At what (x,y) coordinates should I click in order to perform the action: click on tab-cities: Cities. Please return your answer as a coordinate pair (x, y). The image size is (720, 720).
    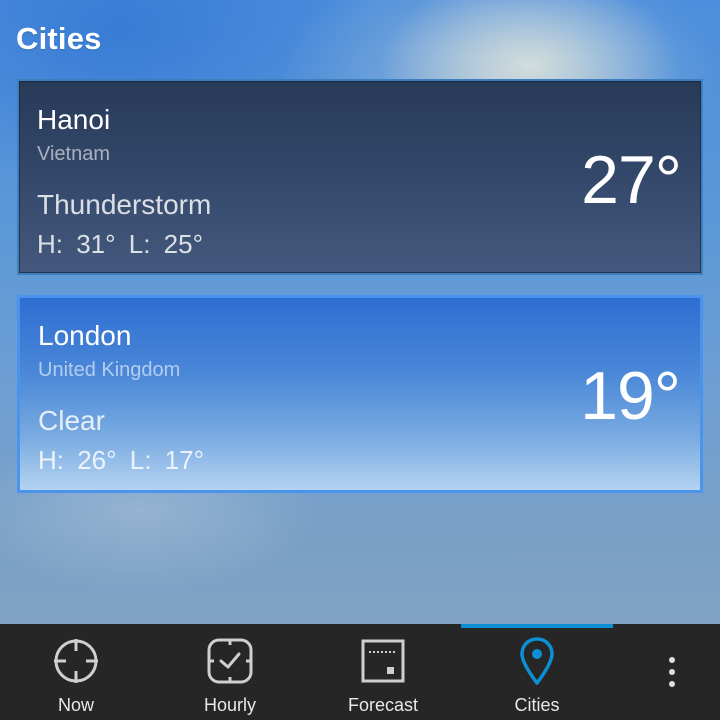
    Looking at the image, I should click on (537, 672).